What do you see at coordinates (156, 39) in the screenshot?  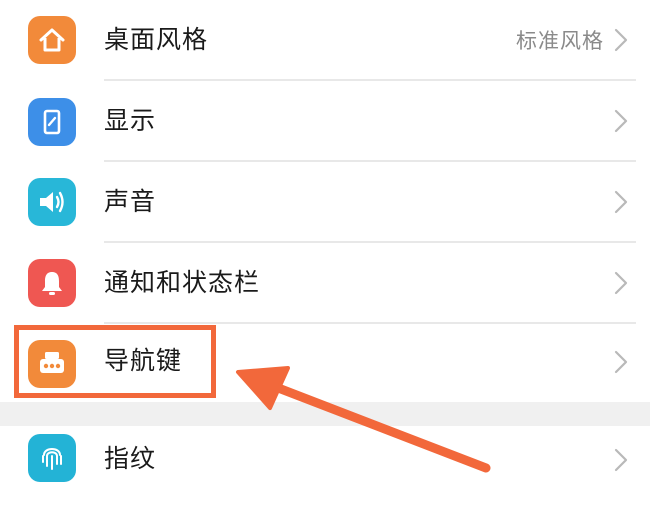 I see `settings-item-label: 桌面风格` at bounding box center [156, 39].